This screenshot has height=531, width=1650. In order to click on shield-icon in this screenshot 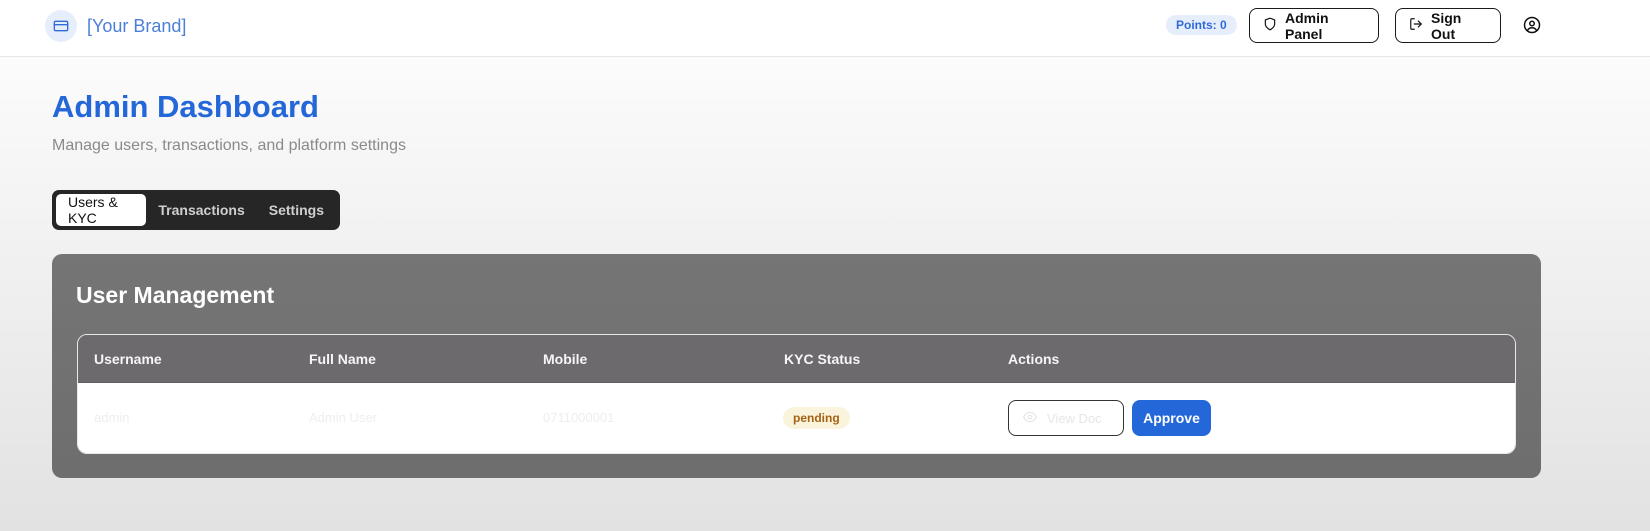, I will do `click(1270, 25)`.